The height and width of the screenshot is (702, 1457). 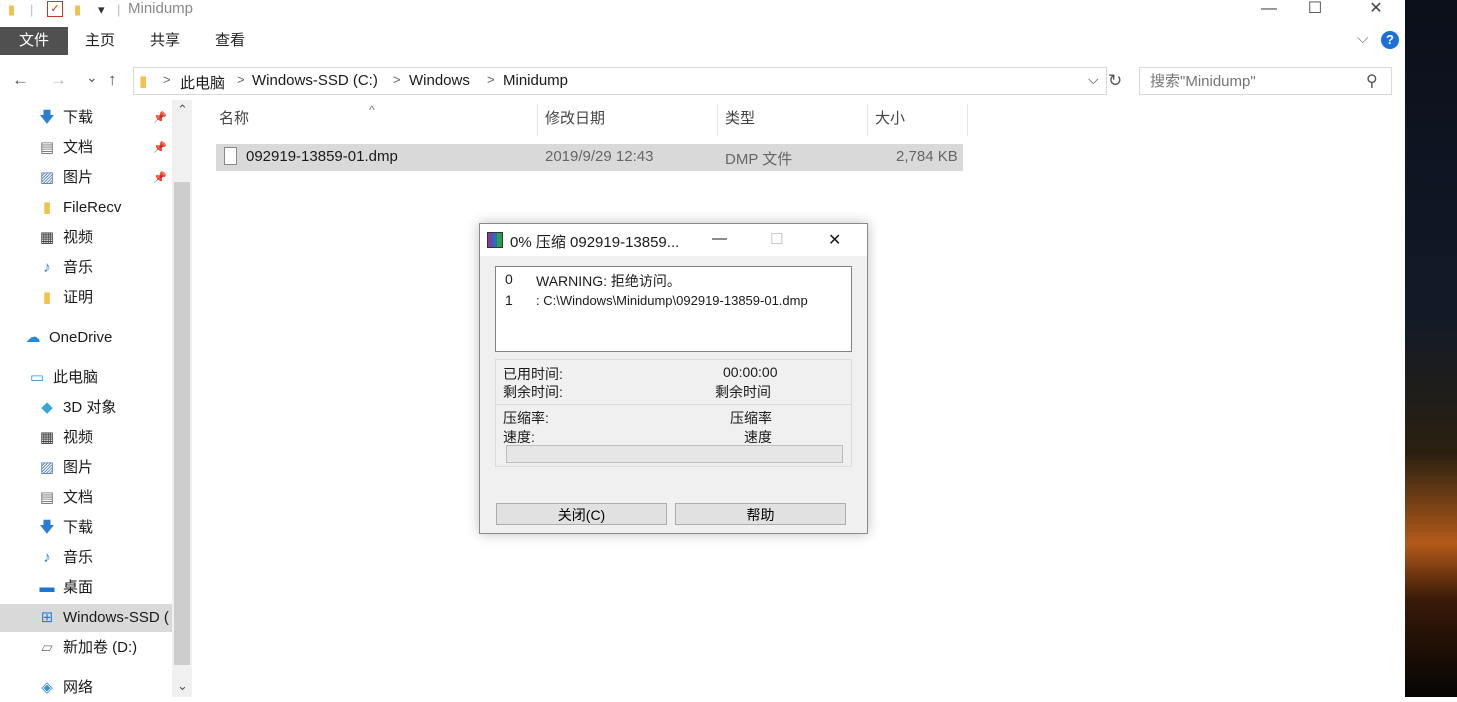 I want to click on nav-item: ▤ 文档 📌, so click(x=86, y=148).